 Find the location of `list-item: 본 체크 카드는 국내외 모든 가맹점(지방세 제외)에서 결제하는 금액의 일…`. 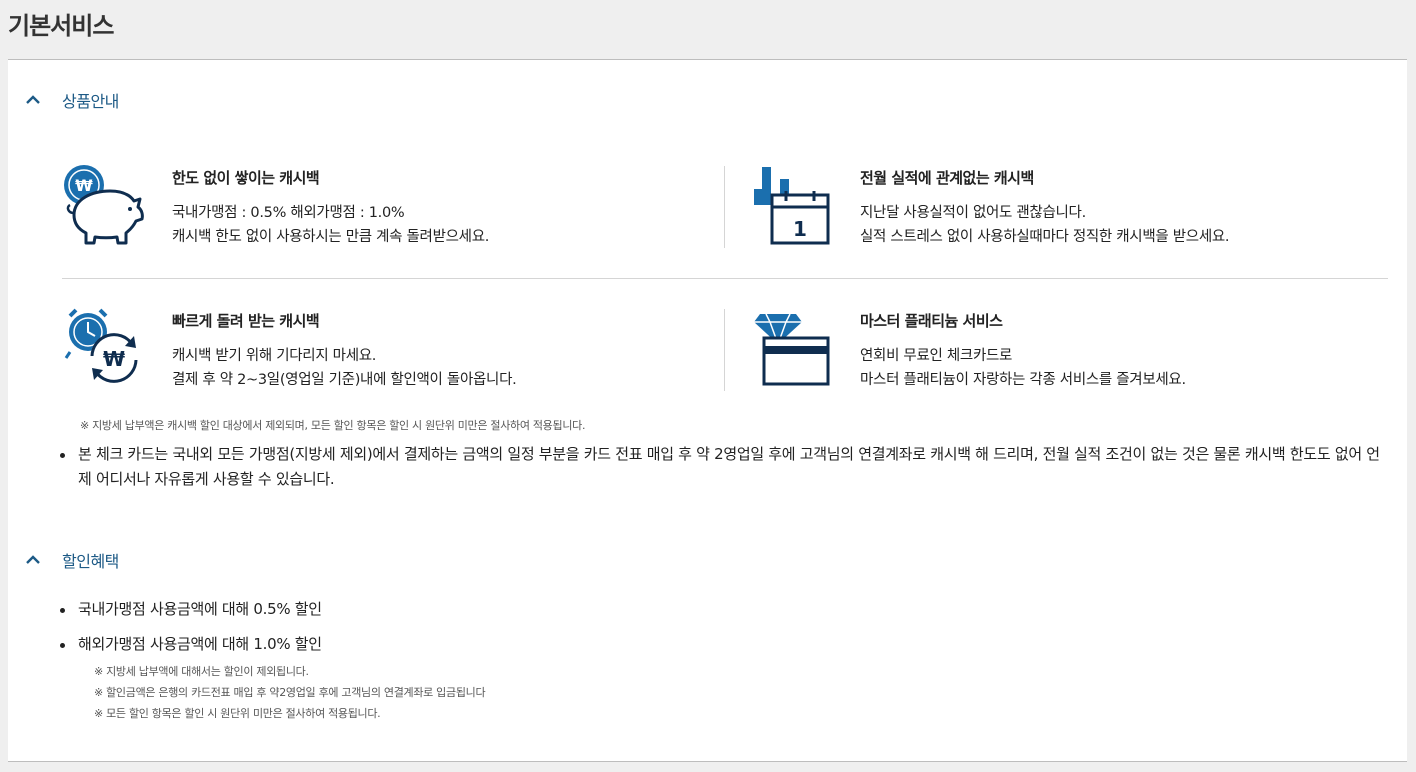

list-item: 본 체크 카드는 국내외 모든 가맹점(지방세 제외)에서 결제하는 금액의 일… is located at coordinates (720, 467).